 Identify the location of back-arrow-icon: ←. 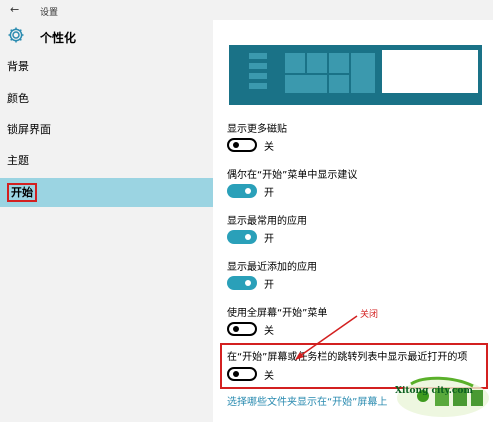
(14, 9).